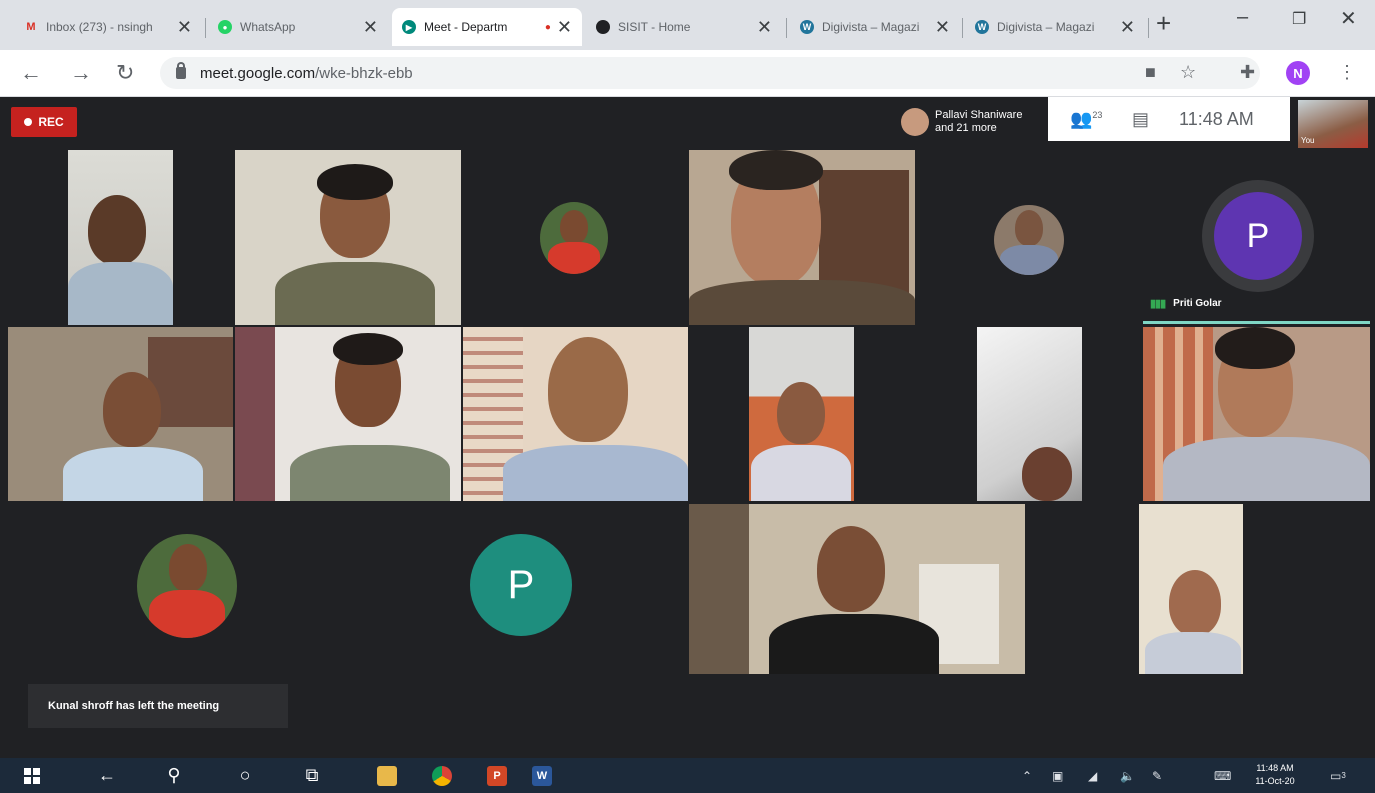 This screenshot has width=1375, height=793. What do you see at coordinates (1275, 781) in the screenshot?
I see `clock-date: 11-Oct-20` at bounding box center [1275, 781].